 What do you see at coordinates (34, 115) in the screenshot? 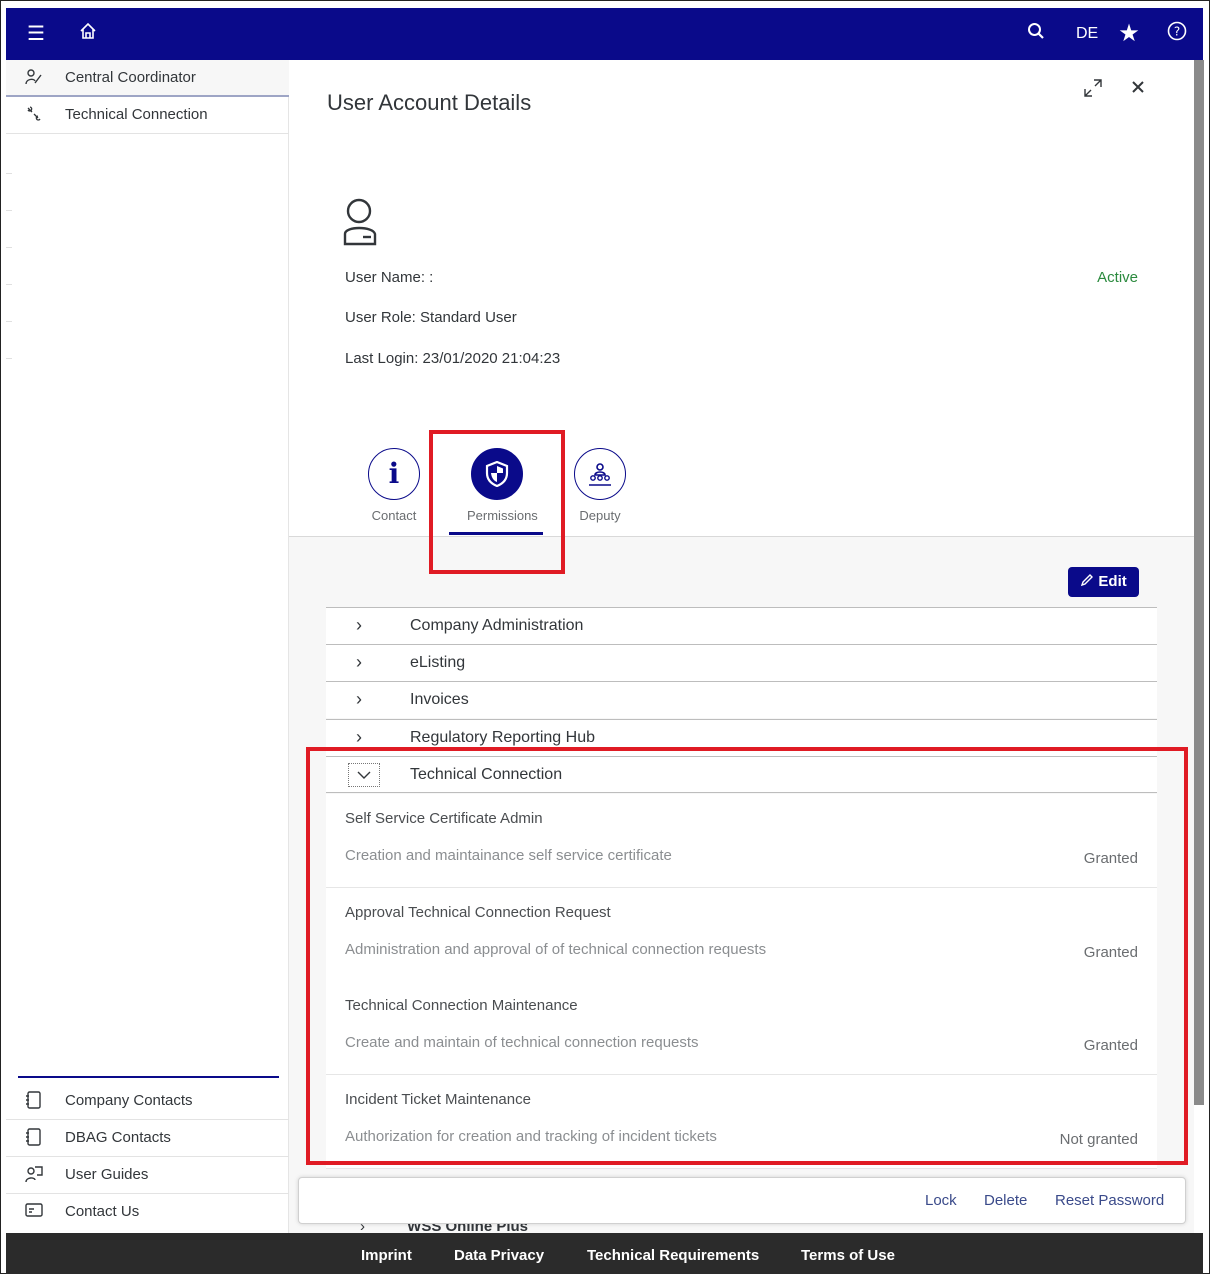
I see `connection-icon` at bounding box center [34, 115].